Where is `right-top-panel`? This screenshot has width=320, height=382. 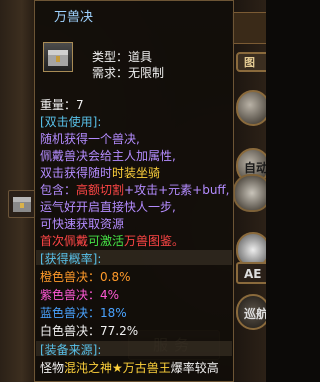
right-top-panel is located at coordinates (249, 28).